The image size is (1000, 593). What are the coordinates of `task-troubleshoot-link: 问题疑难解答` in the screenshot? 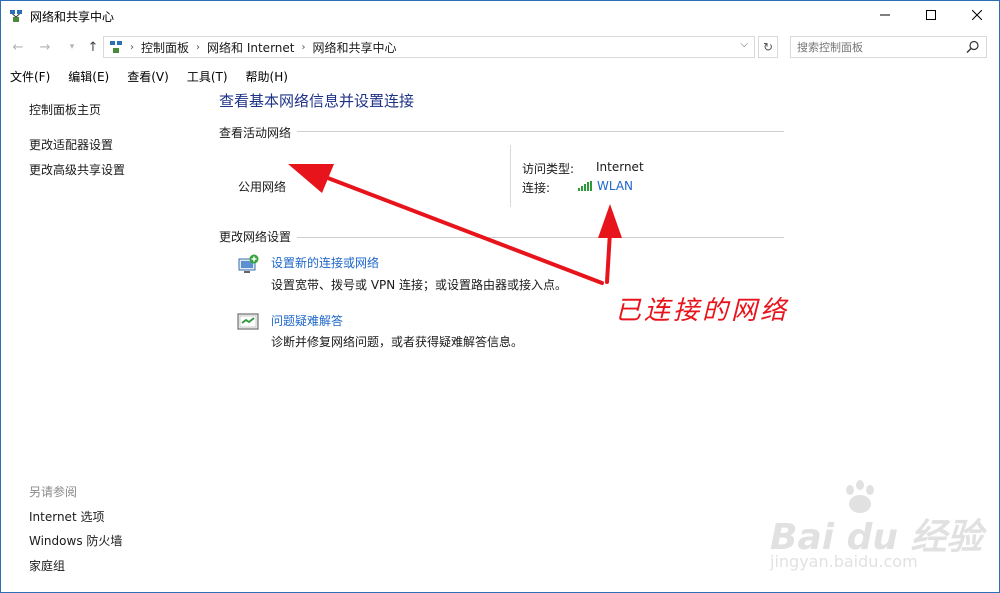 It's located at (307, 320).